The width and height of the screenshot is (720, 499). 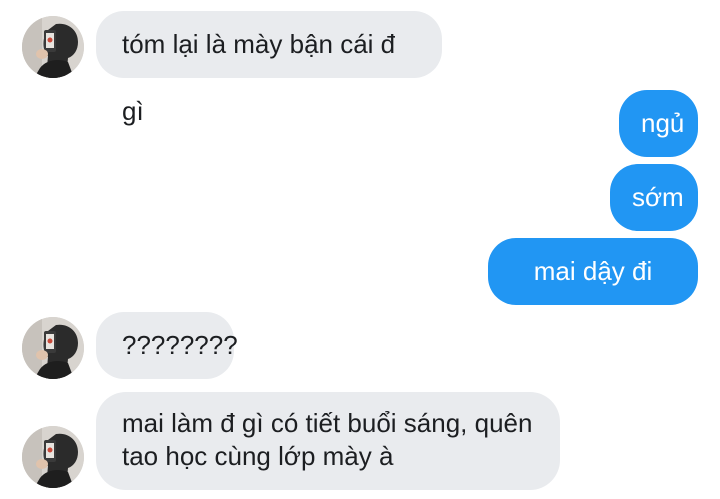 I want to click on message-bubble-outgoing: mai dậy đi học, so click(x=593, y=295).